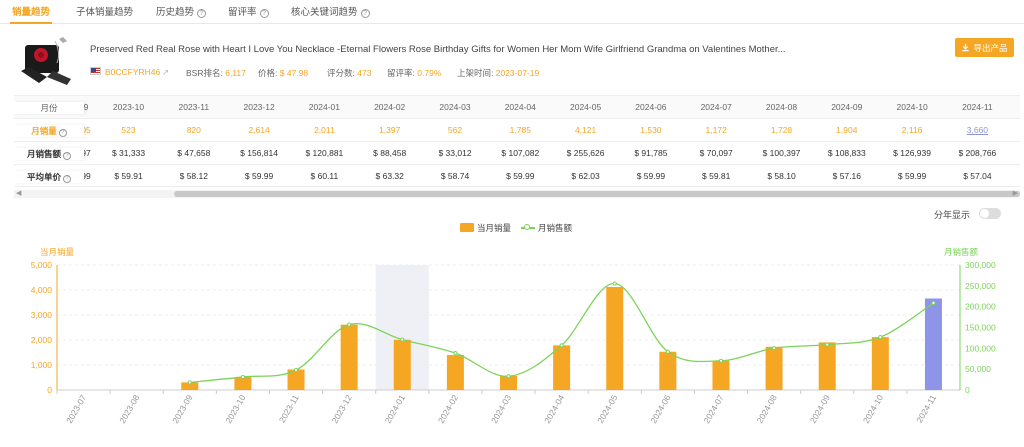 This screenshot has height=447, width=1024. Describe the element at coordinates (47, 60) in the screenshot. I see `product-thumbnail` at that location.